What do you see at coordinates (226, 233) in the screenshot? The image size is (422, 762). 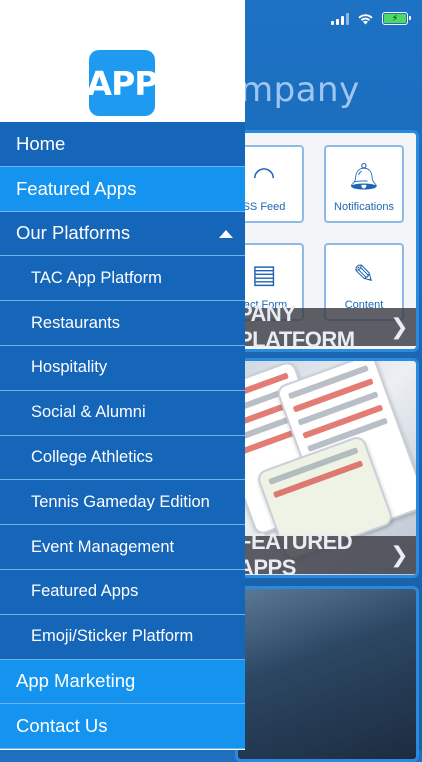 I see `caret-up-icon` at bounding box center [226, 233].